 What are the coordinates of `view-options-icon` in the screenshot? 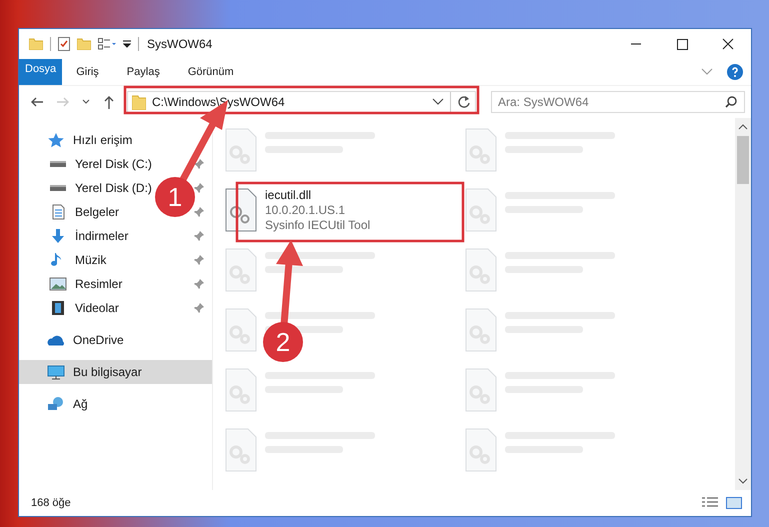 It's located at (107, 44).